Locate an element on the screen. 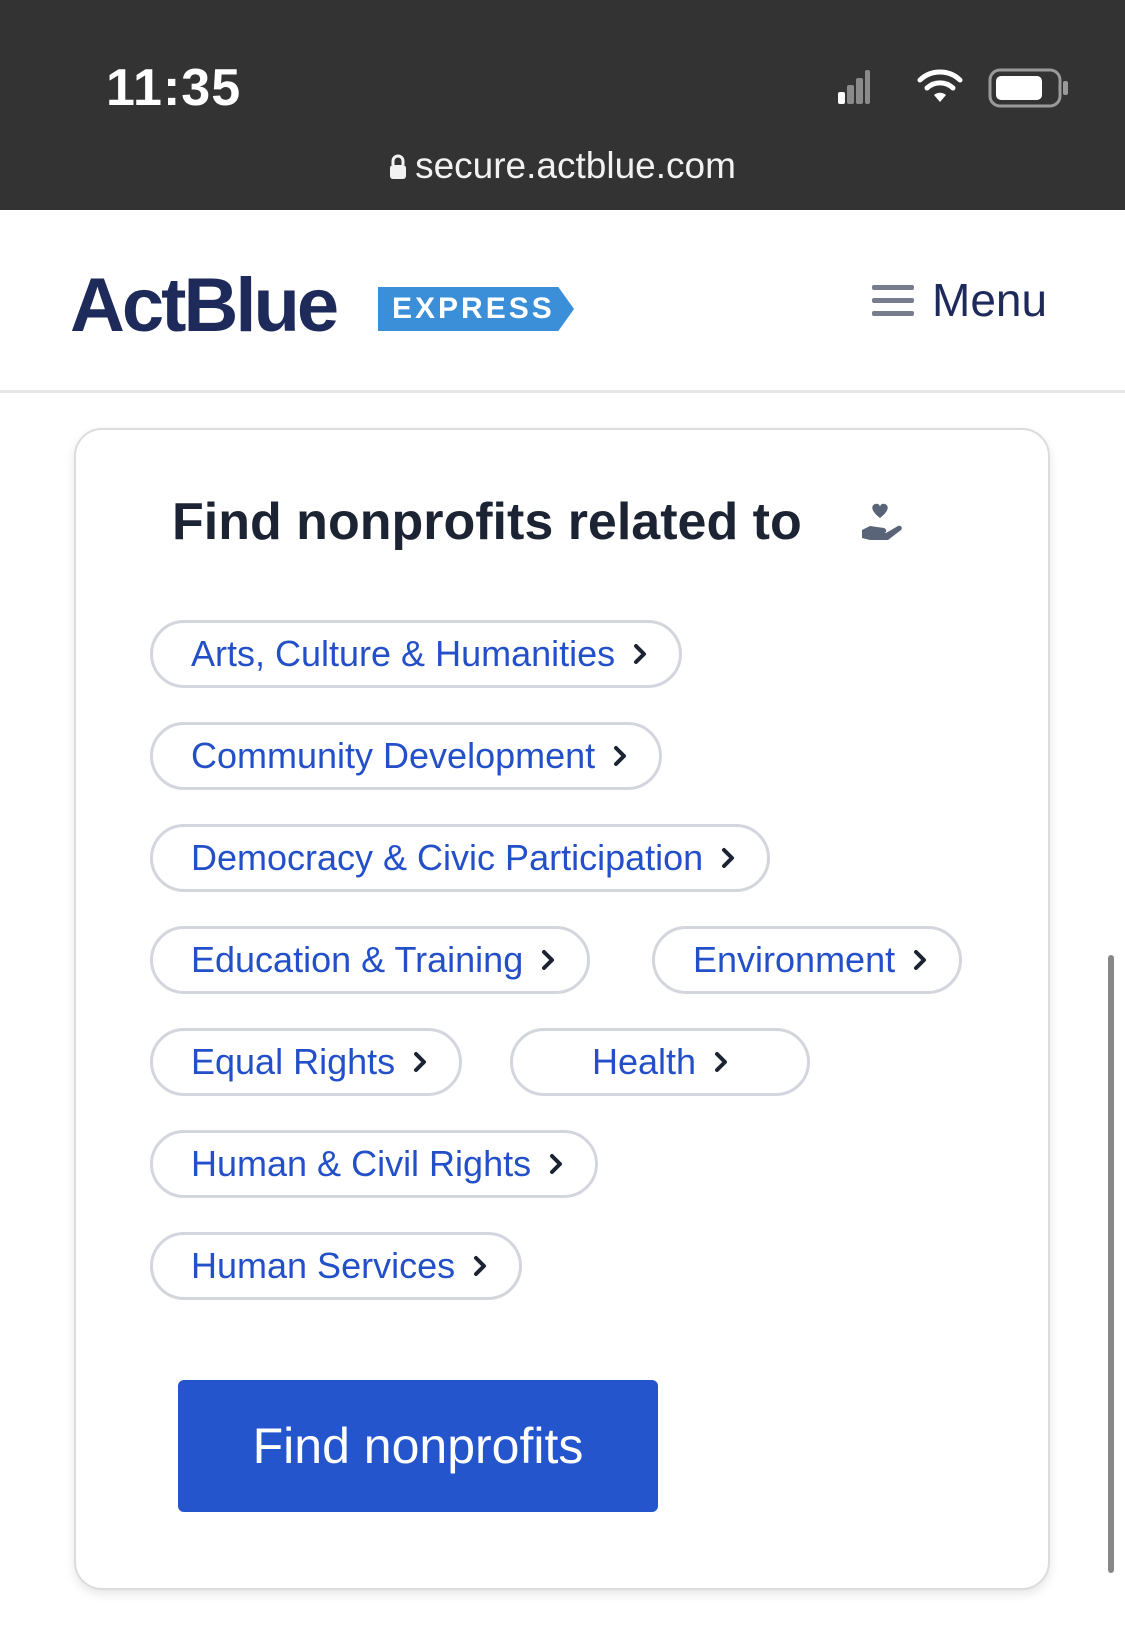 This screenshot has width=1125, height=1626. category-label: Health is located at coordinates (644, 1061).